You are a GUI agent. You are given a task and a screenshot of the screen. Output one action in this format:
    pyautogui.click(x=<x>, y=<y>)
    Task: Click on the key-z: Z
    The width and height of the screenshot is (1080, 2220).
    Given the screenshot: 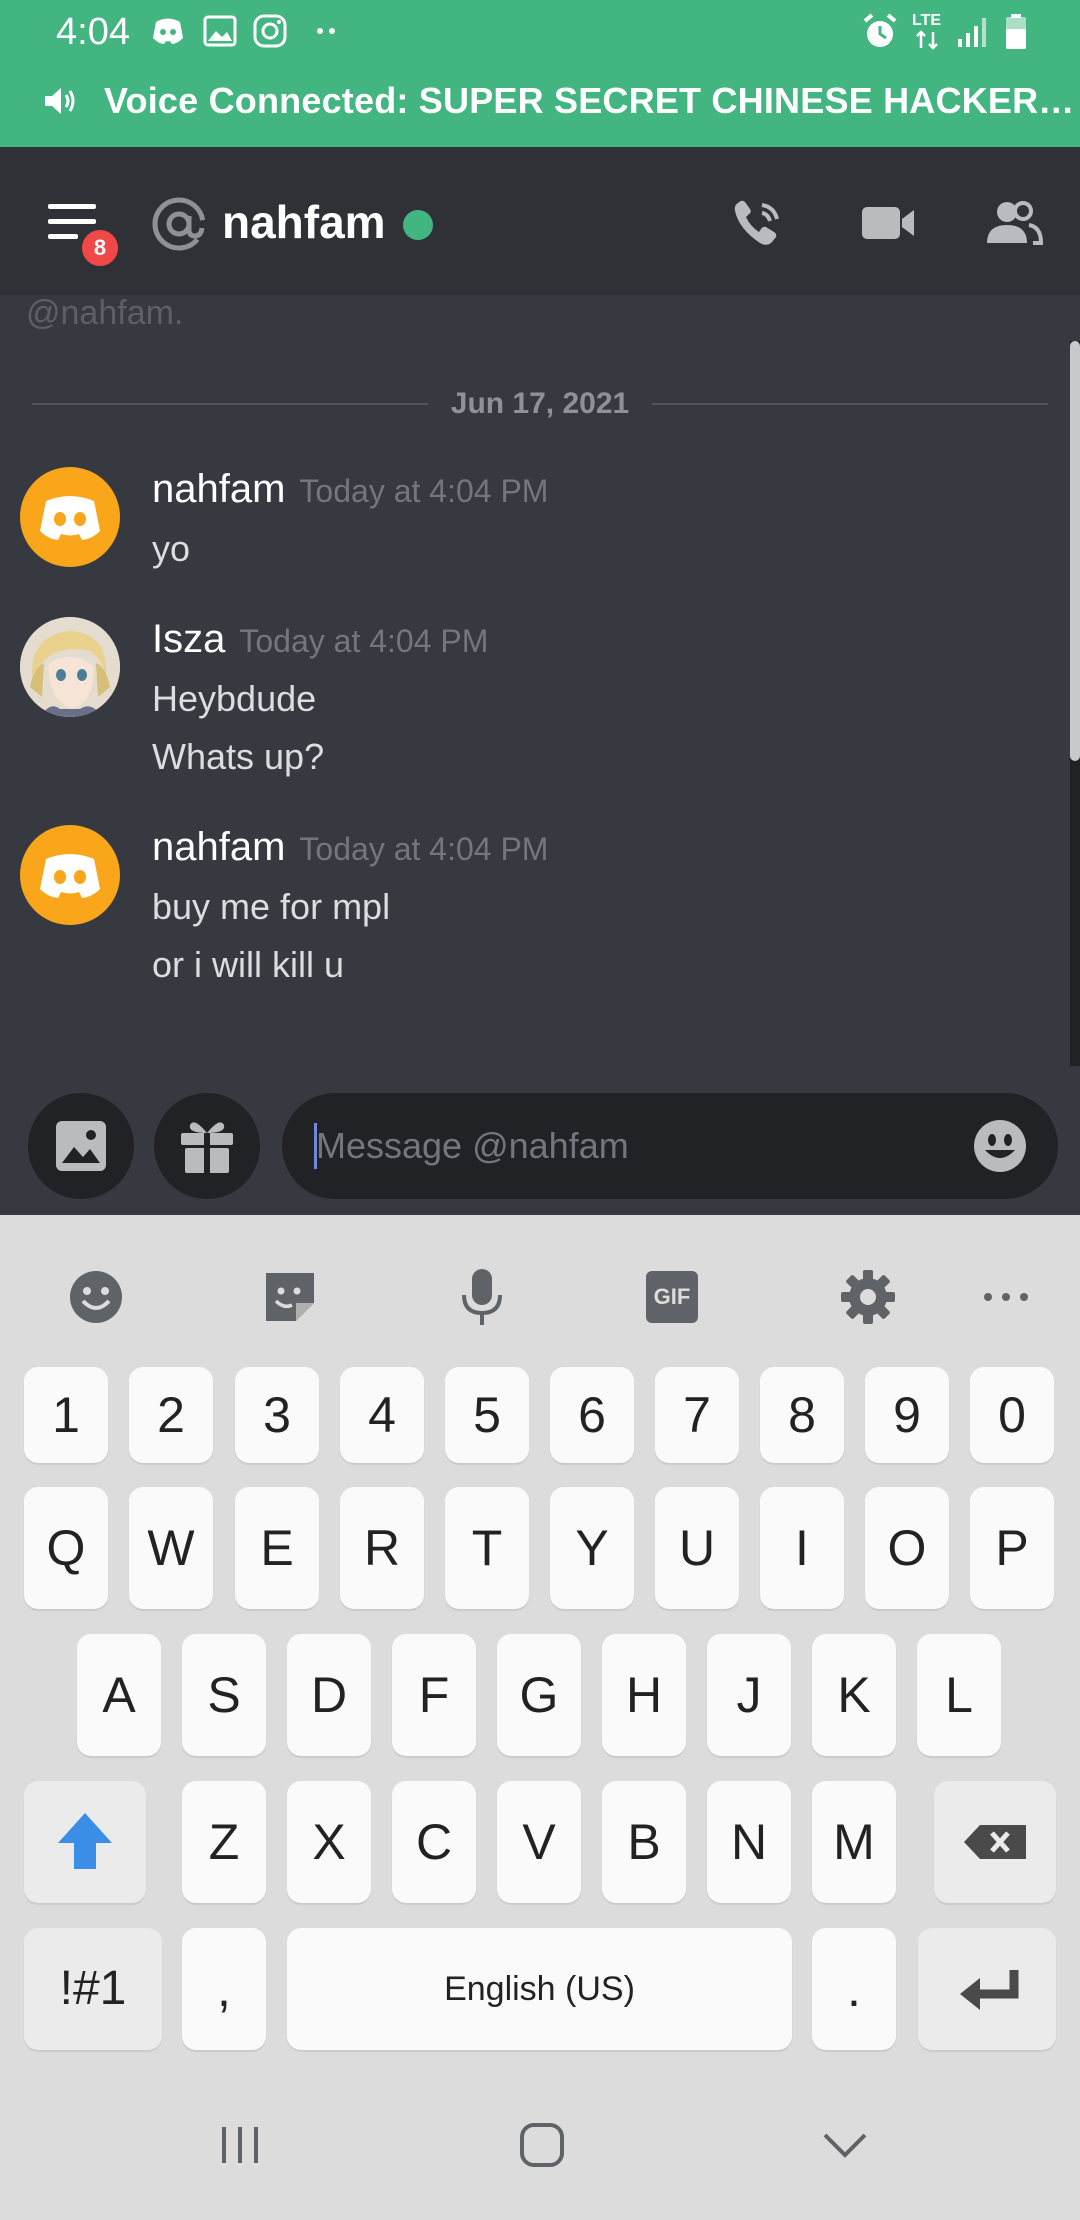 What is the action you would take?
    pyautogui.click(x=224, y=1842)
    